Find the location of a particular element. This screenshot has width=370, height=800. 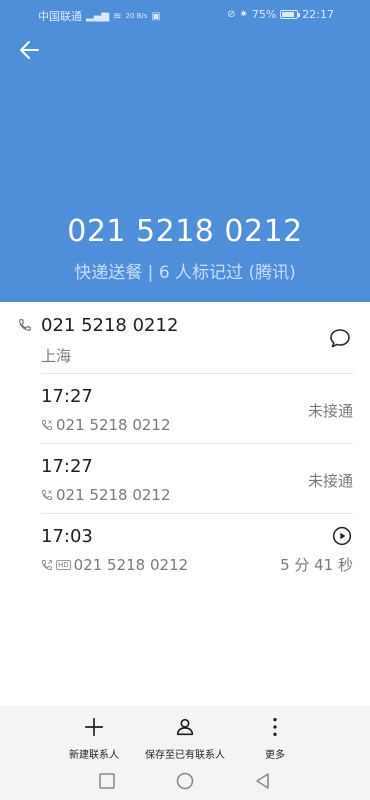

more-button: 更多 is located at coordinates (275, 738).